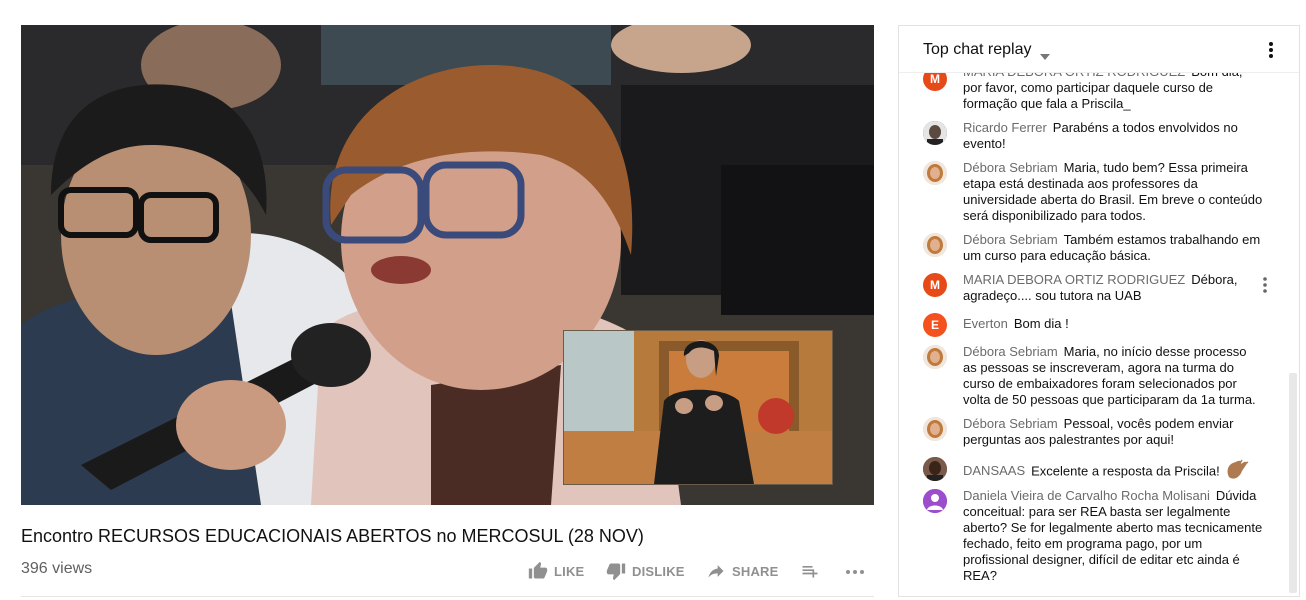 The width and height of the screenshot is (1306, 600). Describe the element at coordinates (977, 50) in the screenshot. I see `chat-mode-selector: Top chat replay` at that location.